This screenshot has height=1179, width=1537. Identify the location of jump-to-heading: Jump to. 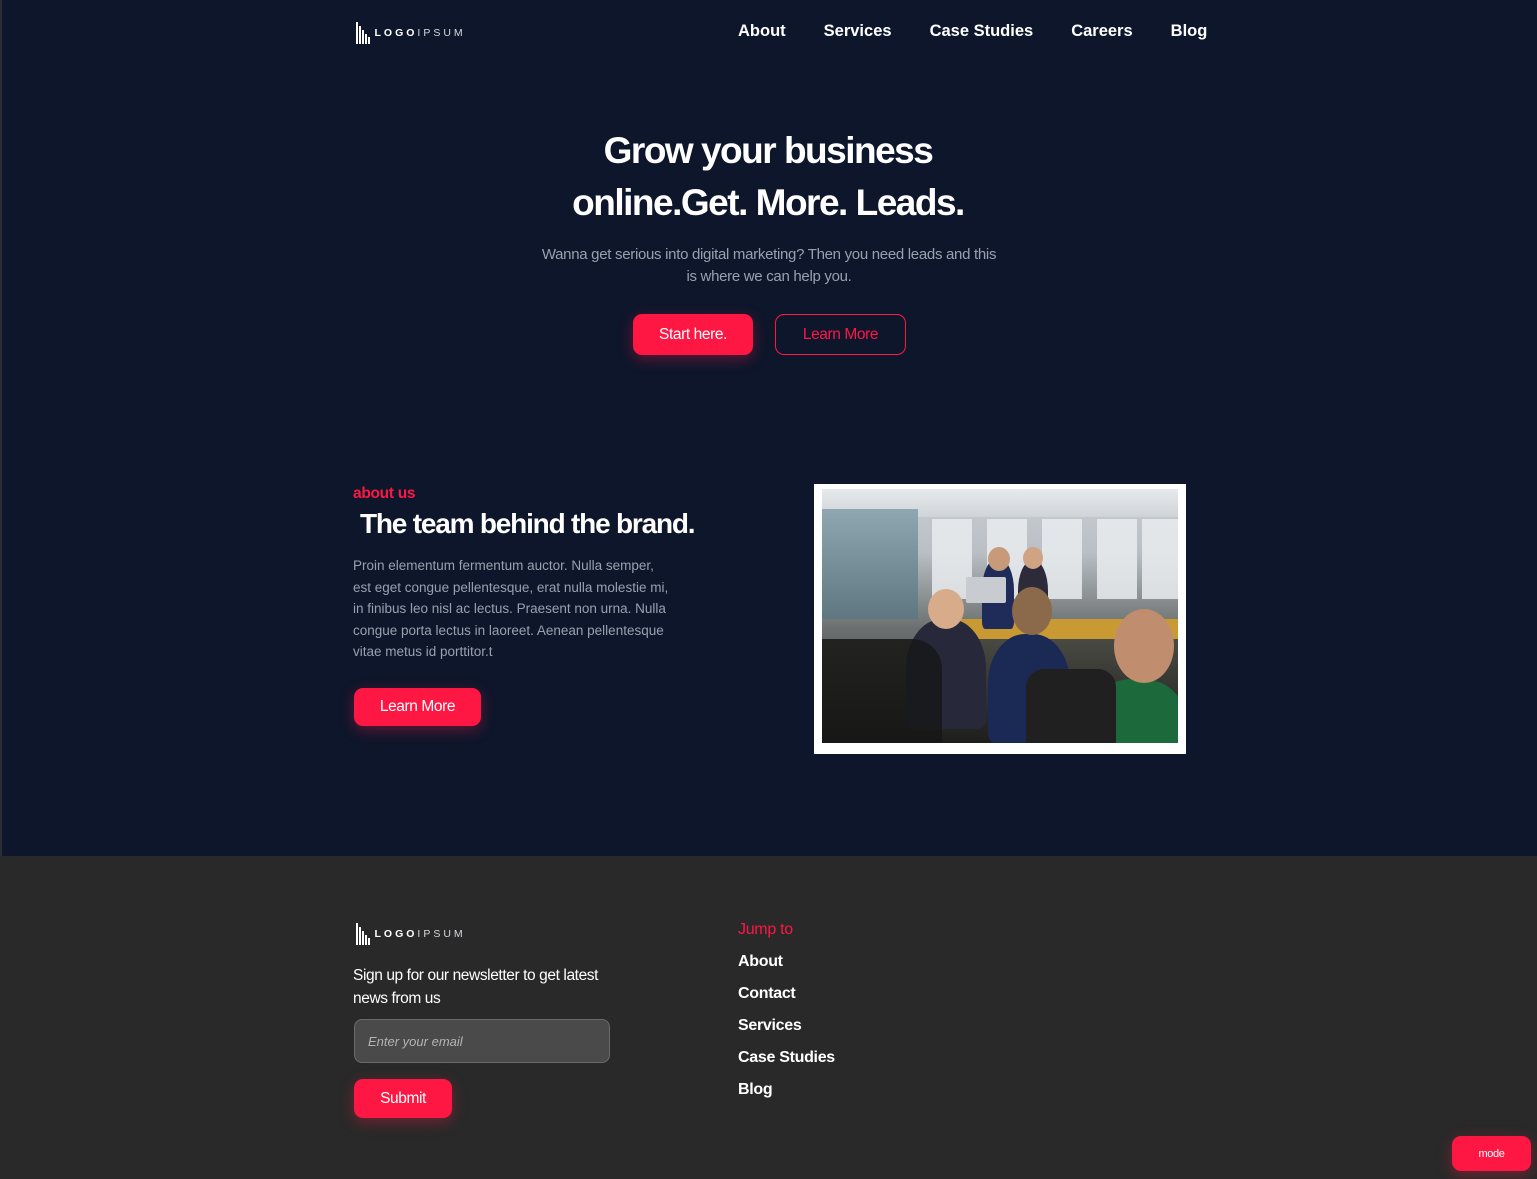
(765, 929).